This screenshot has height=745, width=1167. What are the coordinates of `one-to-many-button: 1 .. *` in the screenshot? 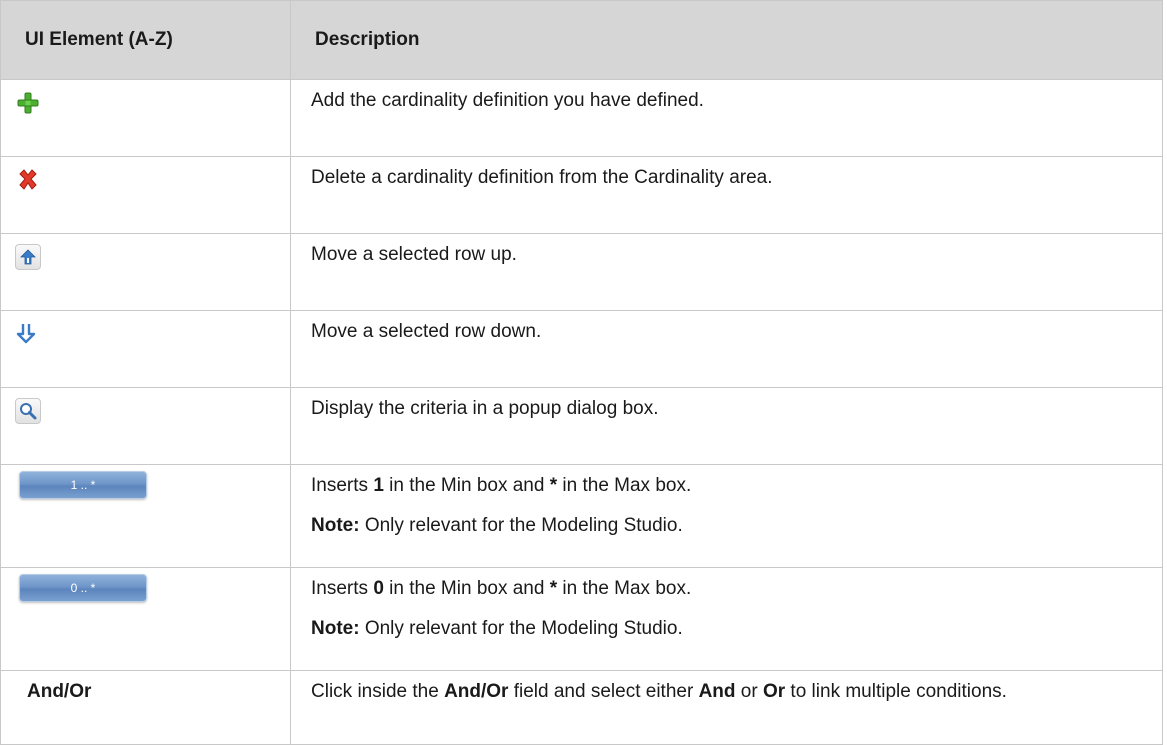 It's located at (83, 485).